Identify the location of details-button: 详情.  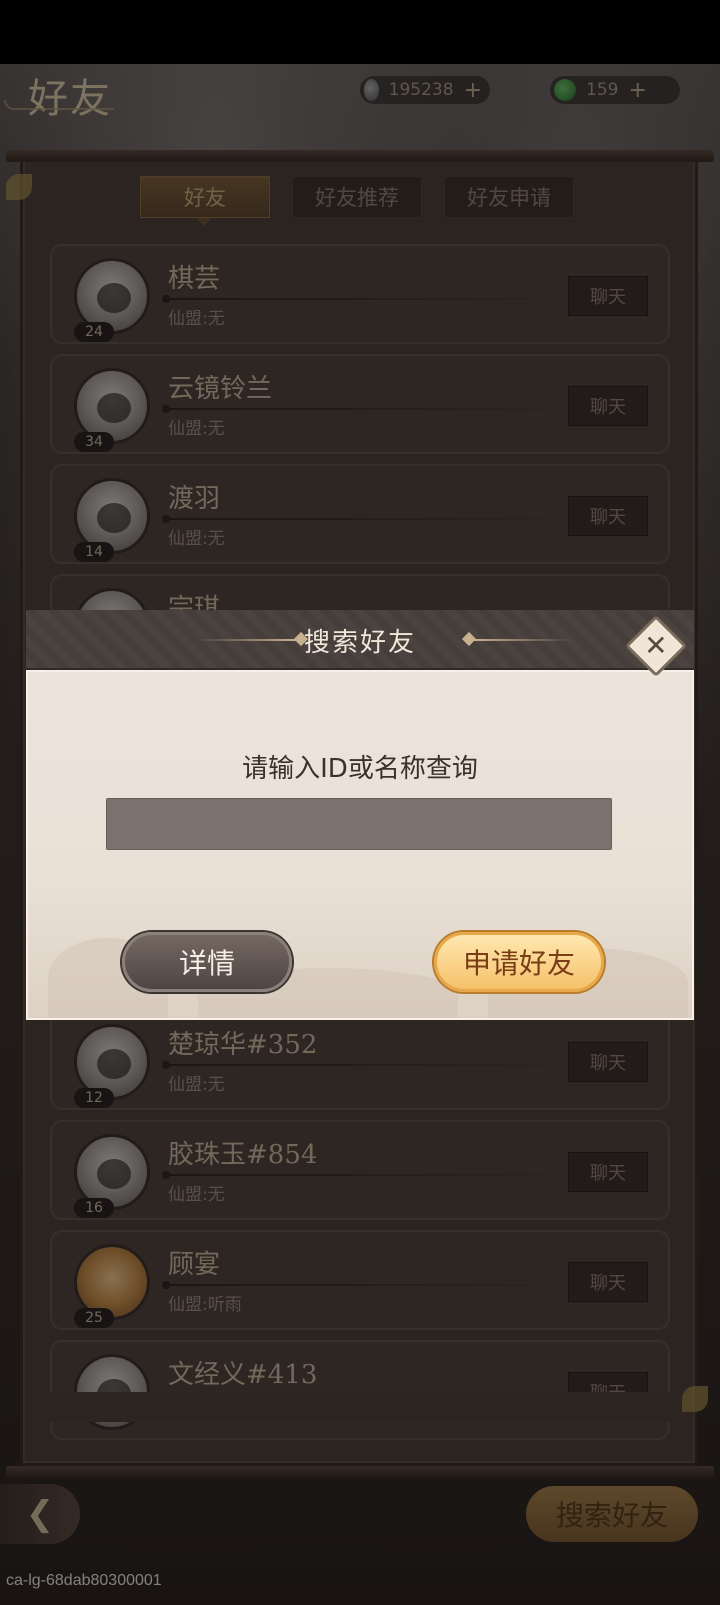
(207, 962).